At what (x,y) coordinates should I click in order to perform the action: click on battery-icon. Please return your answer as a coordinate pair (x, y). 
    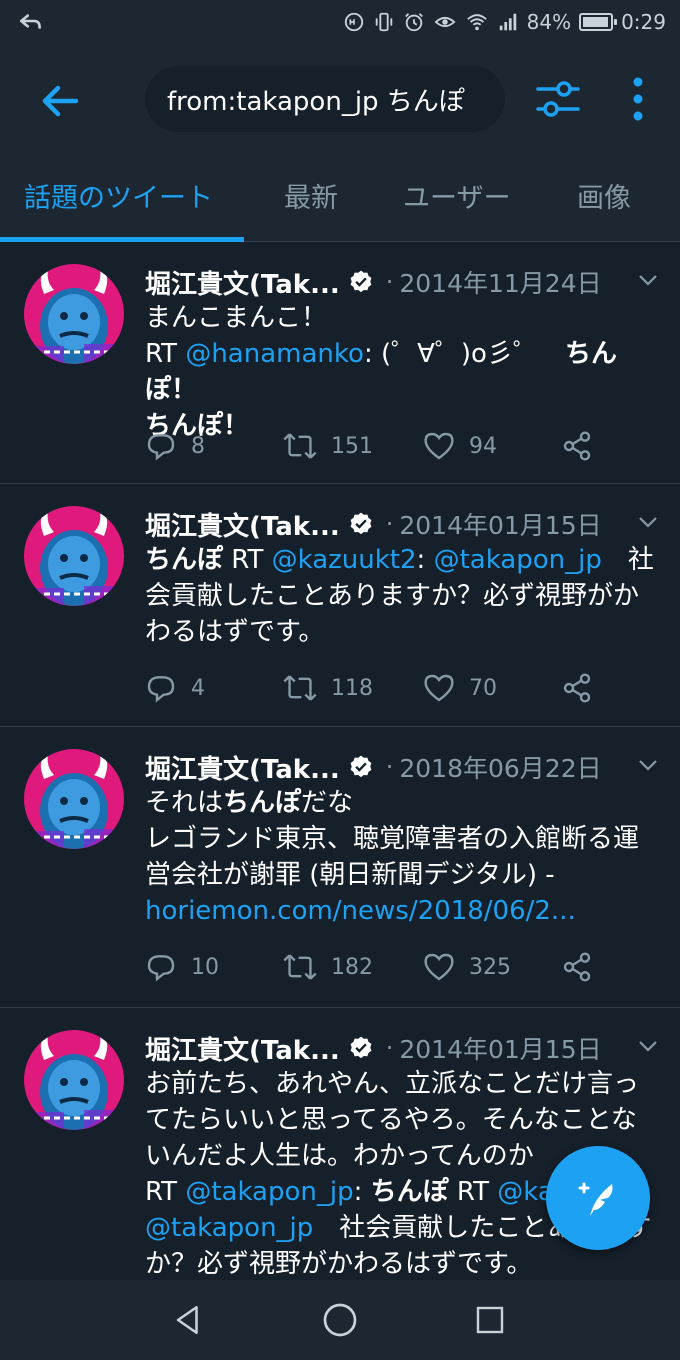
    Looking at the image, I should click on (598, 22).